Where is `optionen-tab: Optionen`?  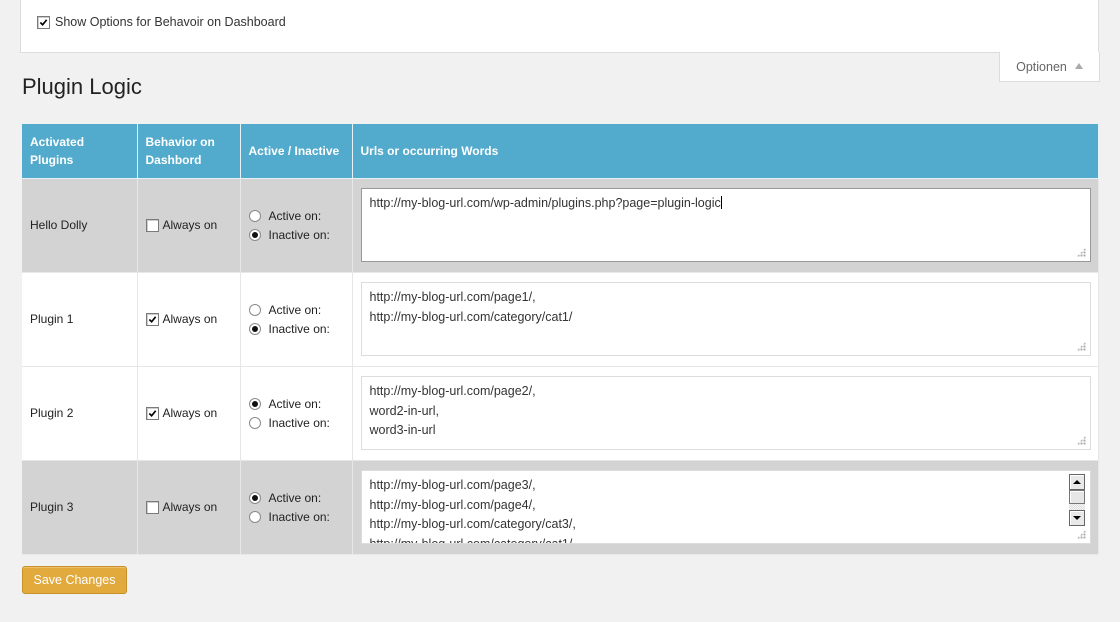
optionen-tab: Optionen is located at coordinates (1049, 67).